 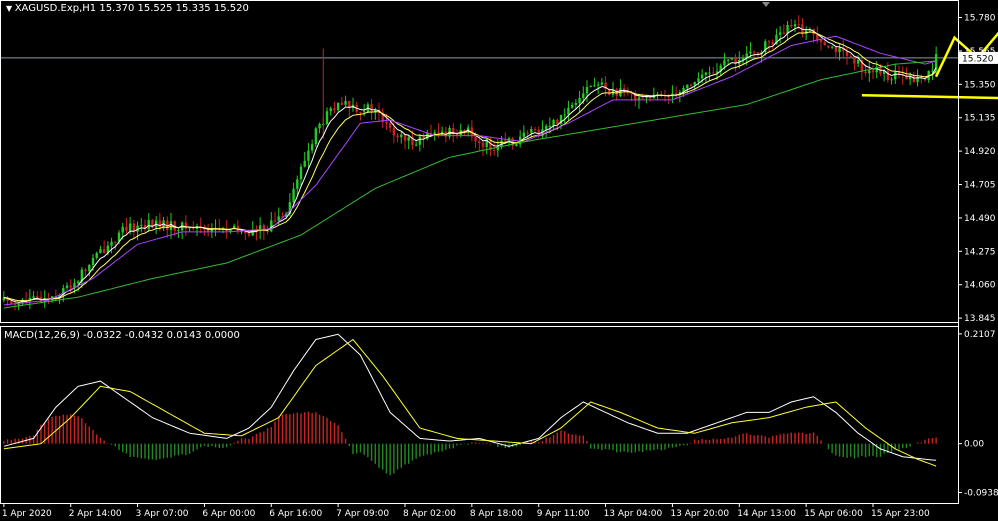 What do you see at coordinates (981, 494) in the screenshot?
I see `macd-y-tick-label: -0.0938` at bounding box center [981, 494].